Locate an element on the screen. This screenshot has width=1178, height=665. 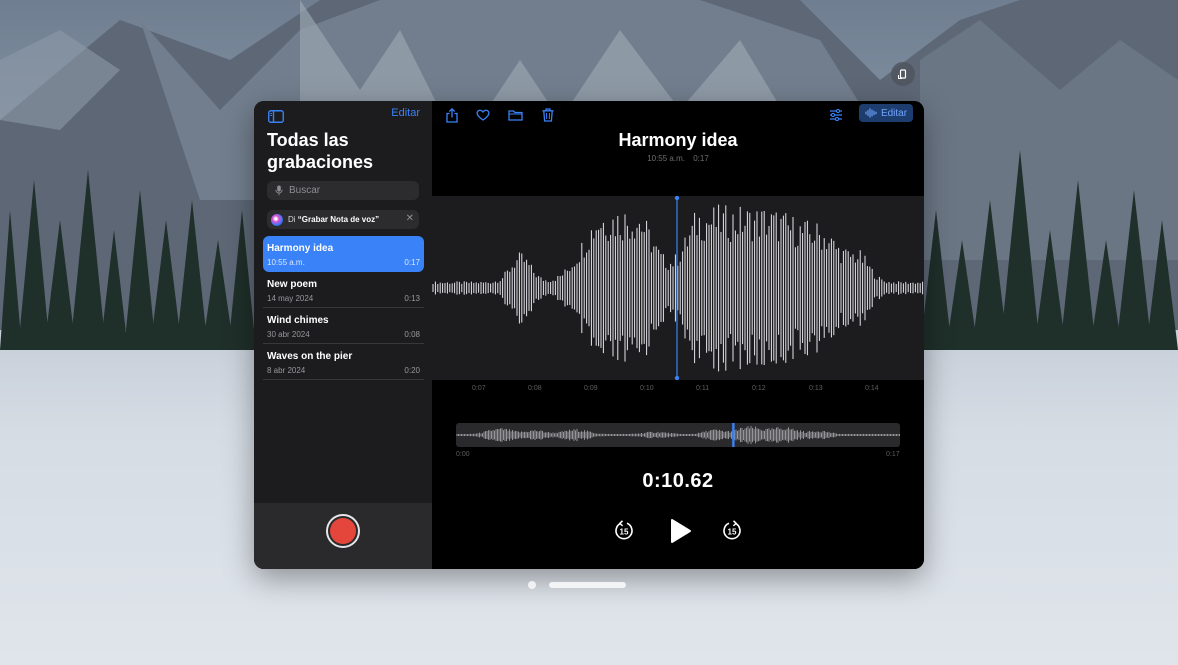
trash-icon is located at coordinates (548, 115).